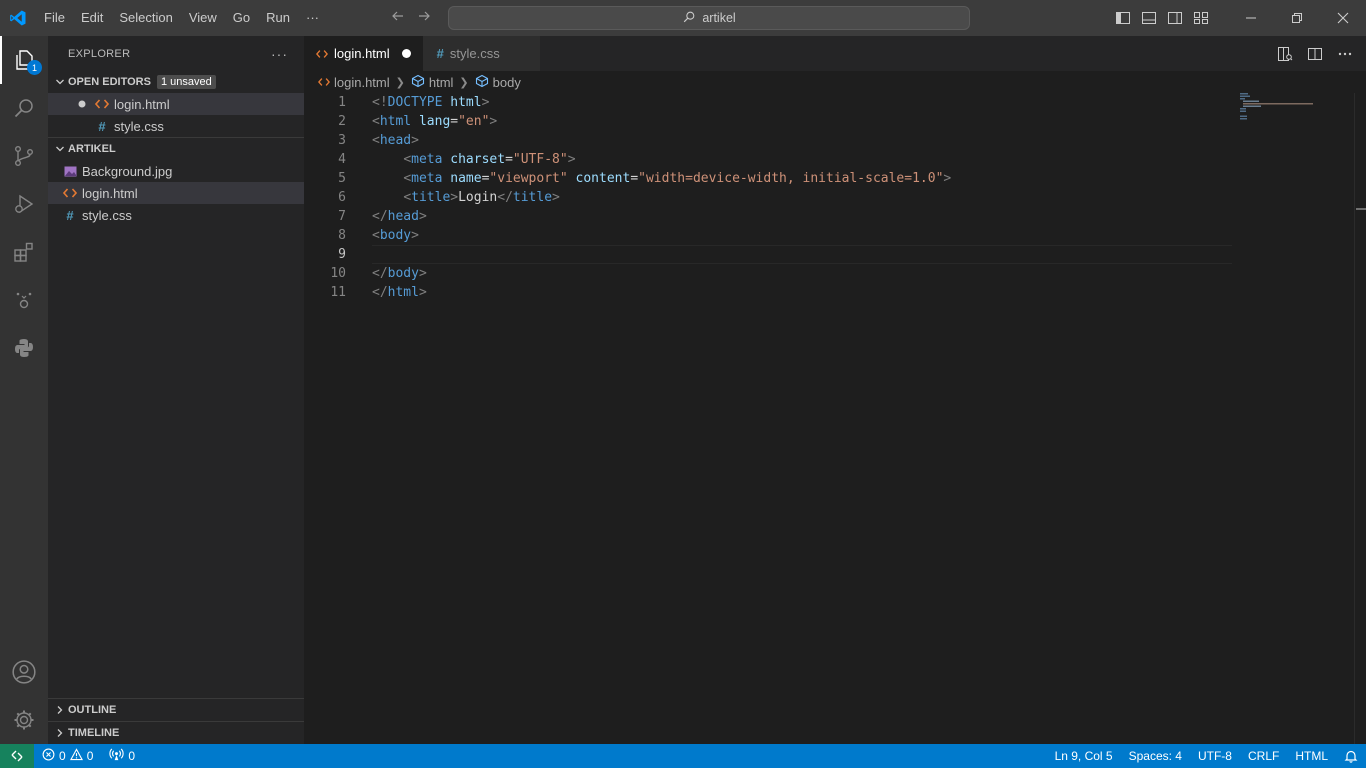 The width and height of the screenshot is (1366, 768). I want to click on search-activity-icon, so click(24, 108).